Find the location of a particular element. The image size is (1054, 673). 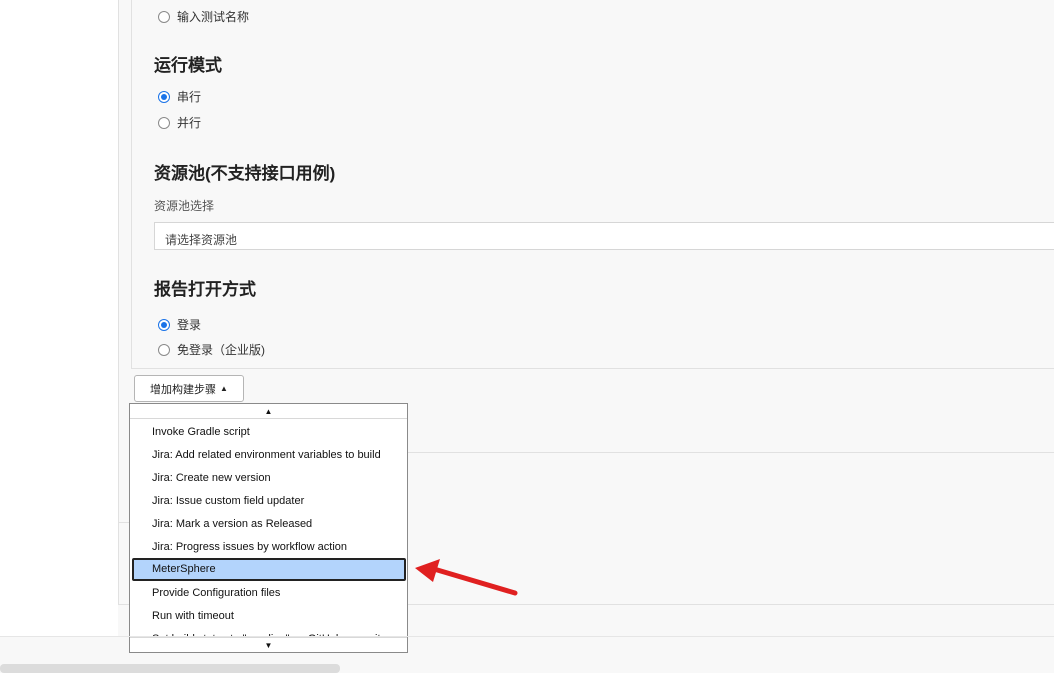

radio-parallel: 并行 is located at coordinates (179, 122).